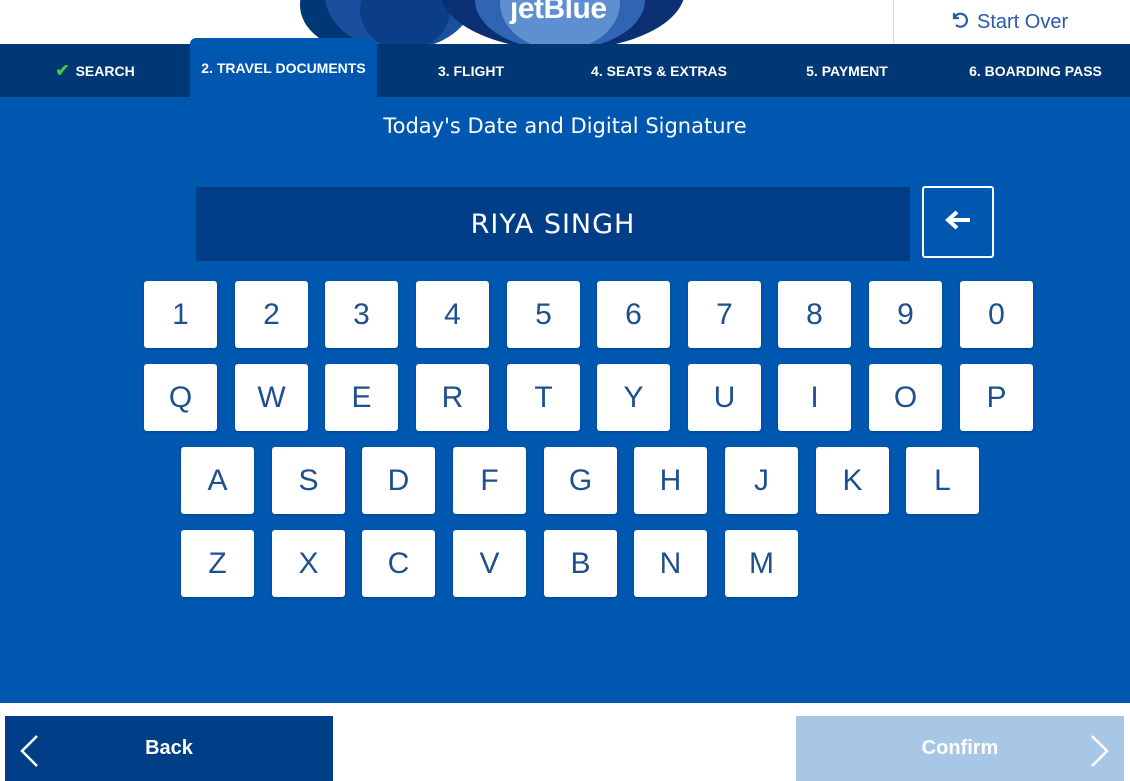  Describe the element at coordinates (308, 563) in the screenshot. I see `key-x: X` at that location.